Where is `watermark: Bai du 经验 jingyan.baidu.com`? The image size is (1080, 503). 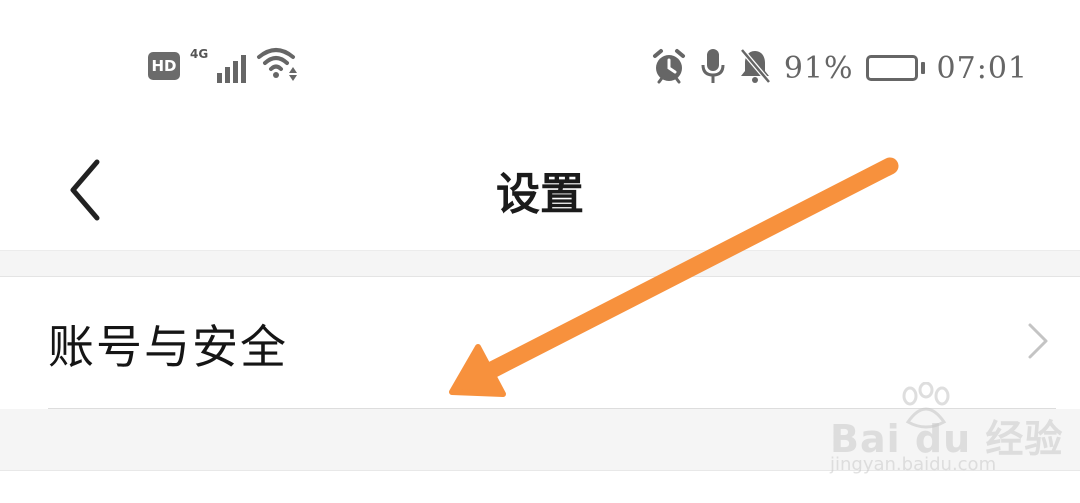
watermark: Bai du 经验 jingyan.baidu.com is located at coordinates (944, 432).